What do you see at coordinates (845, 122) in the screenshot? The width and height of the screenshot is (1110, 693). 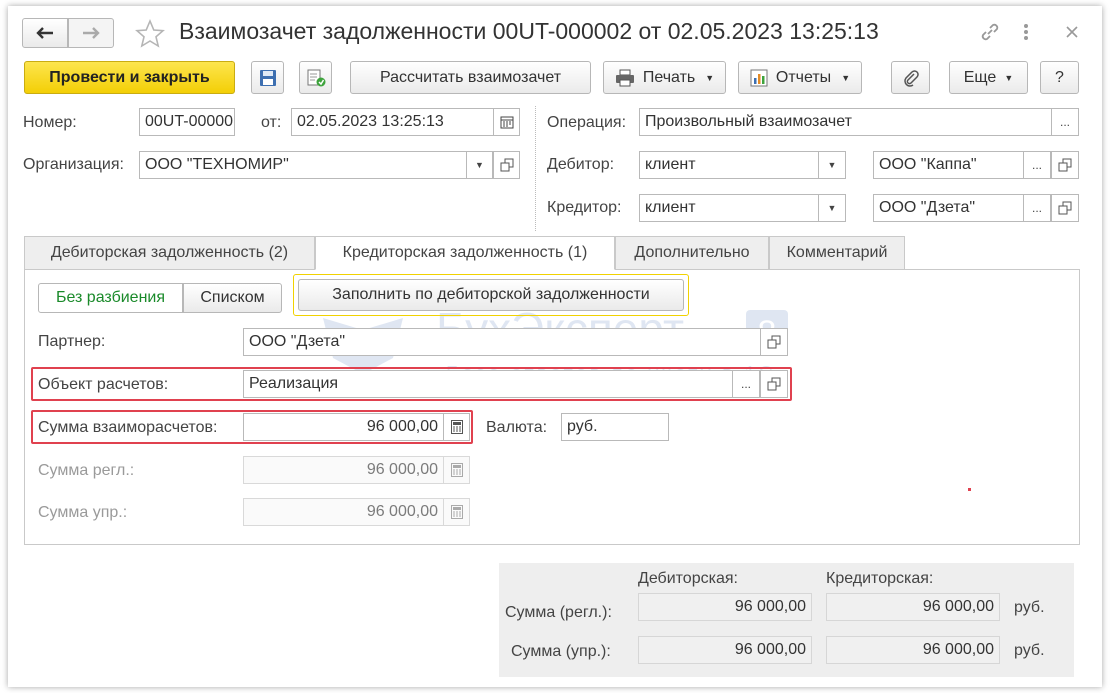 I see `operation-field: Произвольный взаимозачет` at bounding box center [845, 122].